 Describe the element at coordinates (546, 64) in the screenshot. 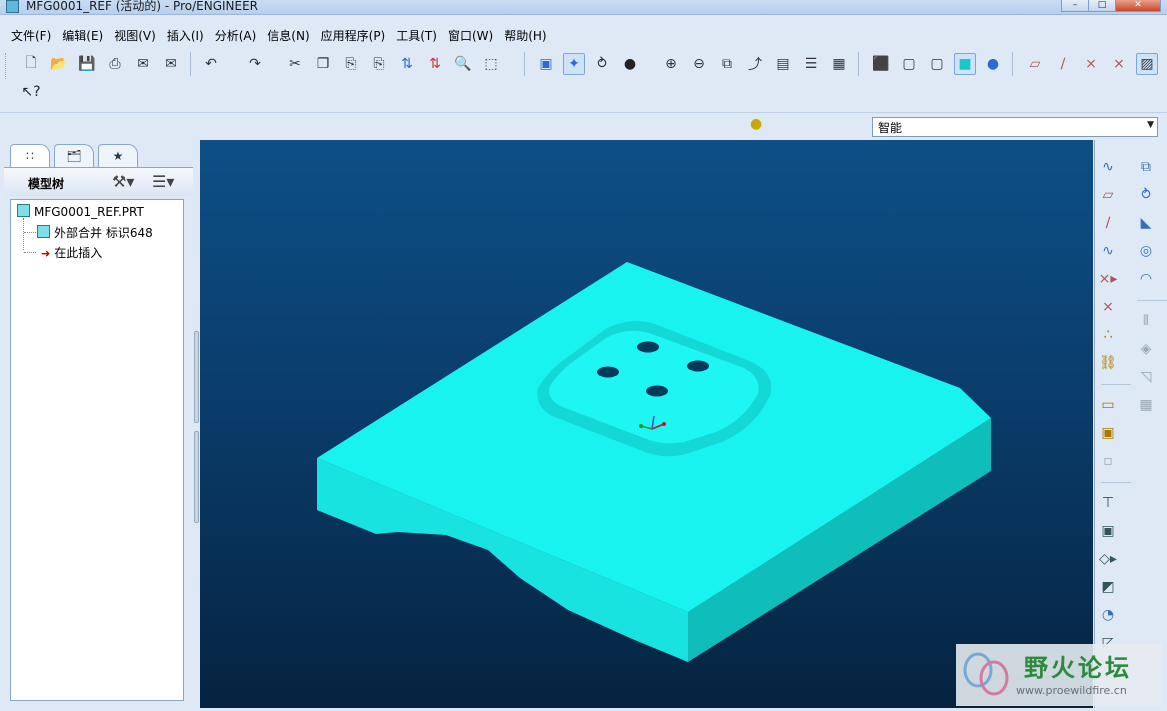

I see `repaint-icon: ▣` at that location.